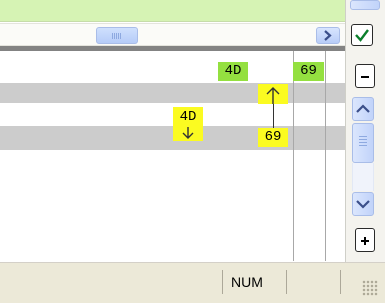 The width and height of the screenshot is (385, 303). I want to click on vertical-scroll-thumb, so click(363, 143).